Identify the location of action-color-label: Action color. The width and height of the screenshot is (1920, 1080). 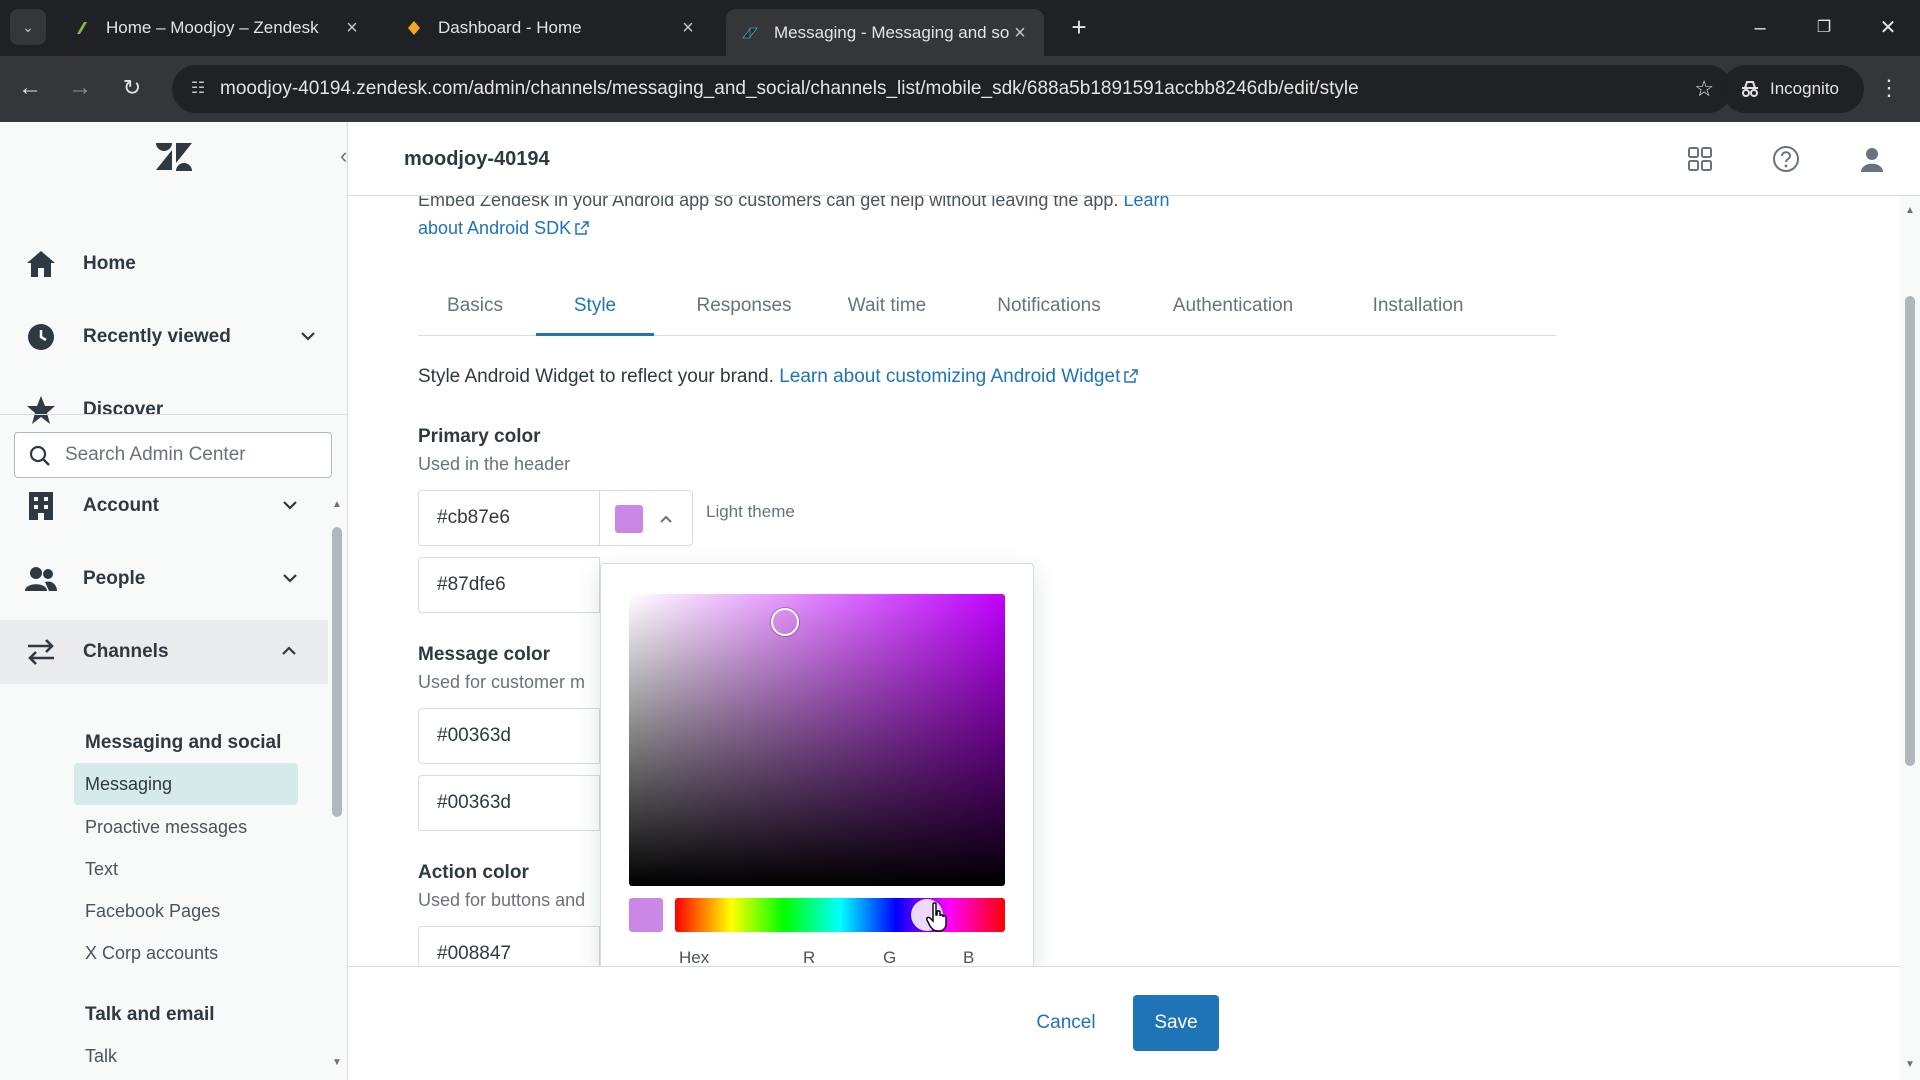
(473, 872).